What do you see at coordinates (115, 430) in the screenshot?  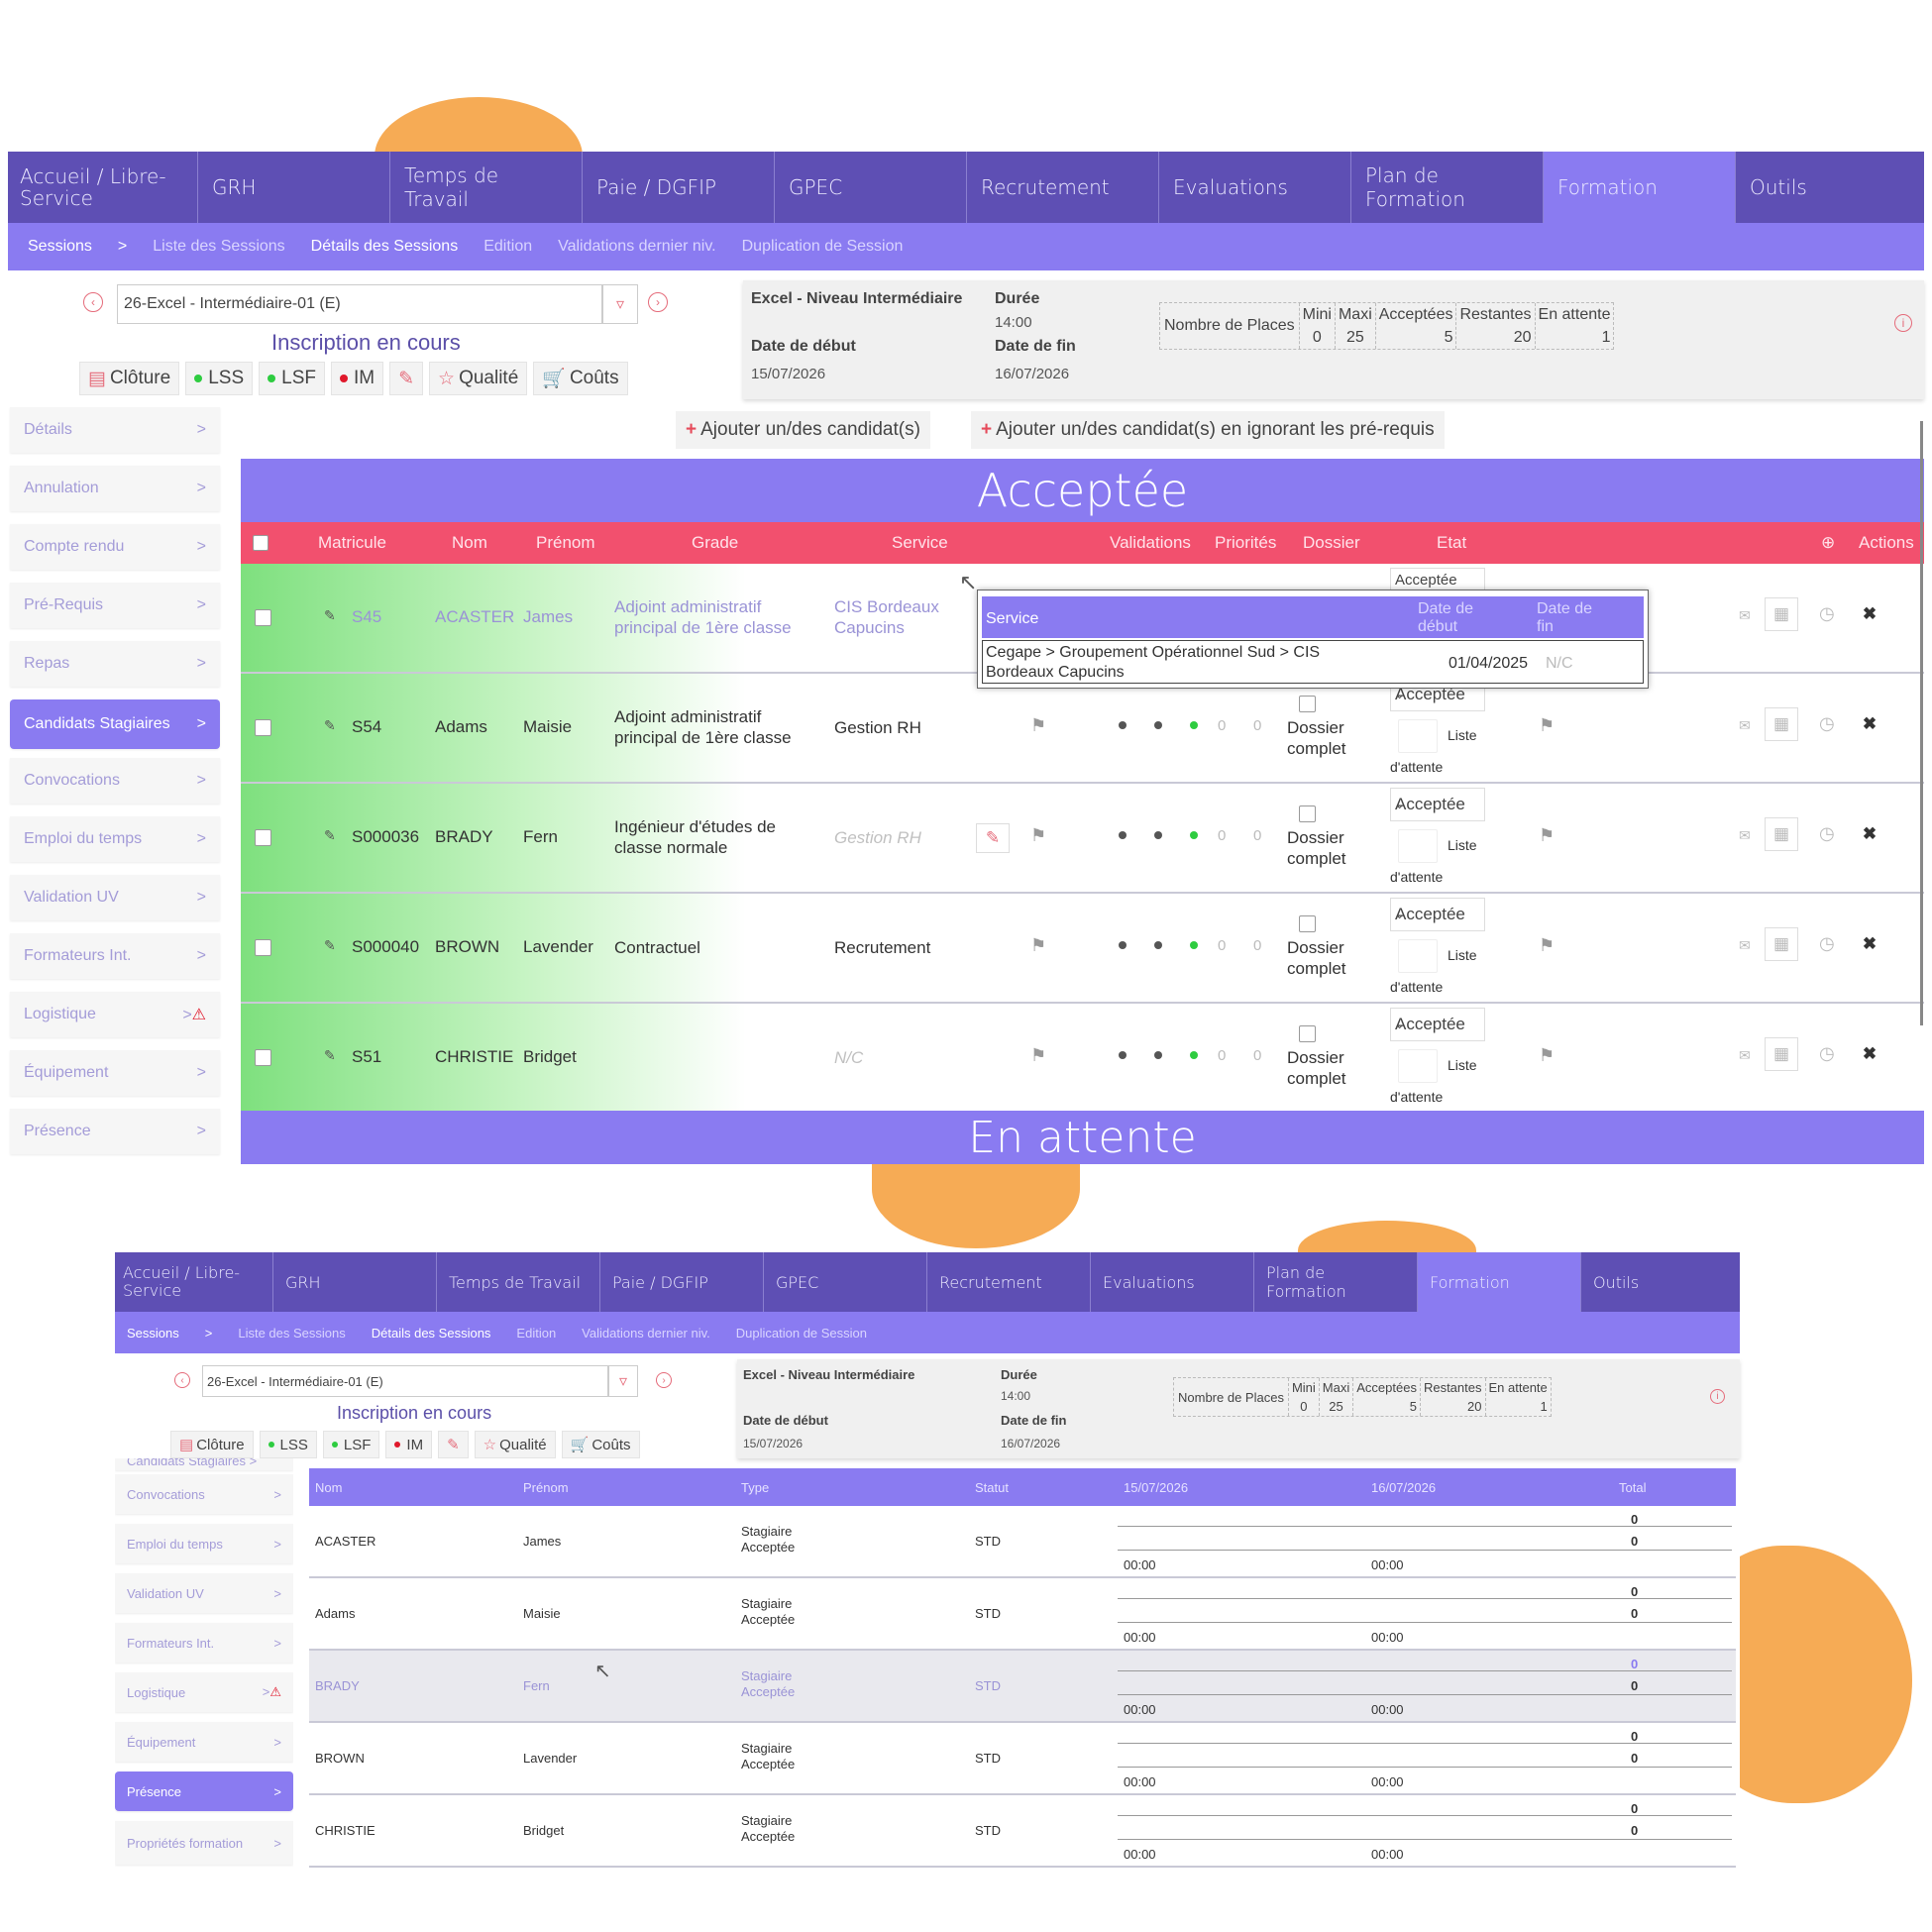 I see `sidebar-item-details: Détails >` at bounding box center [115, 430].